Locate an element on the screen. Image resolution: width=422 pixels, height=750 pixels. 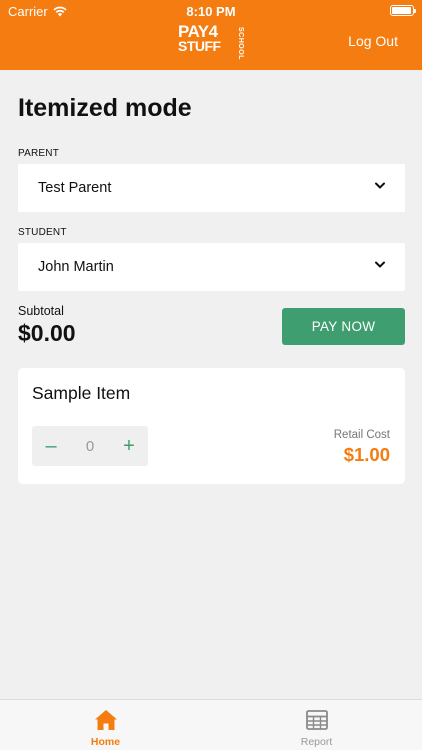
tab-home: Home is located at coordinates (105, 725).